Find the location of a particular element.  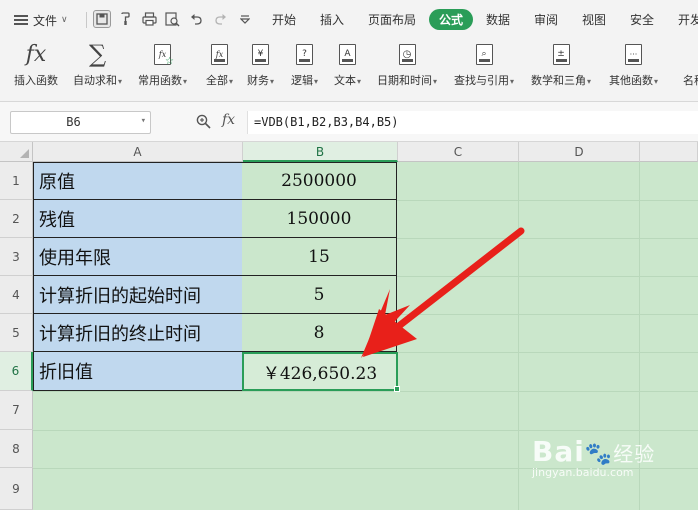

logic-icon: ? is located at coordinates (304, 54).